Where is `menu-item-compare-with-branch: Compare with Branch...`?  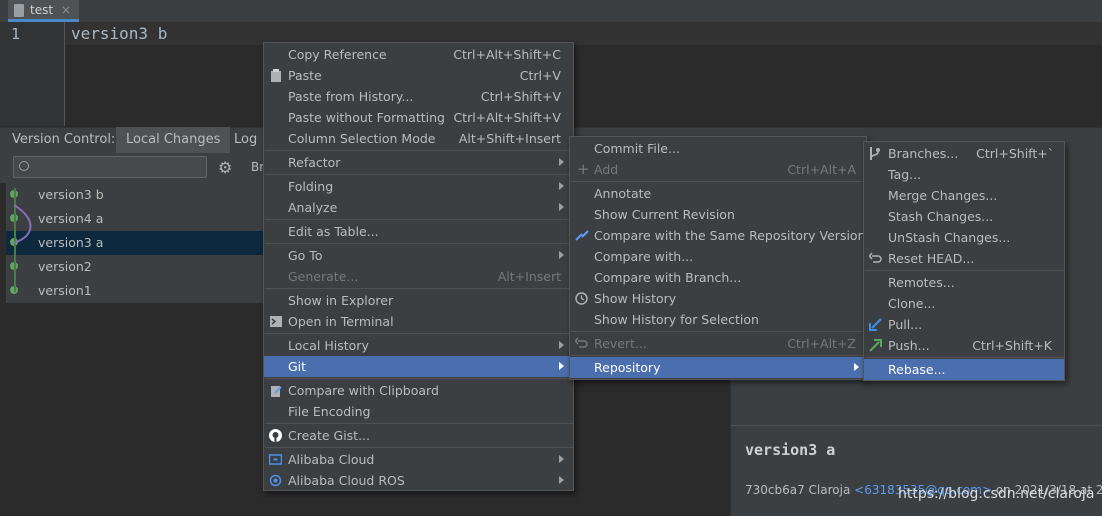
menu-item-compare-with-branch: Compare with Branch... is located at coordinates (718, 277).